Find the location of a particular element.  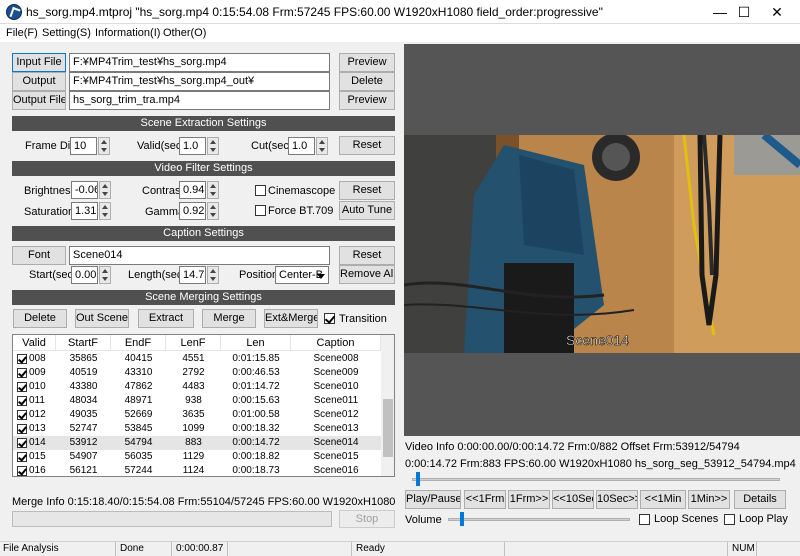

saturation-input: 1.31 is located at coordinates (84, 211).